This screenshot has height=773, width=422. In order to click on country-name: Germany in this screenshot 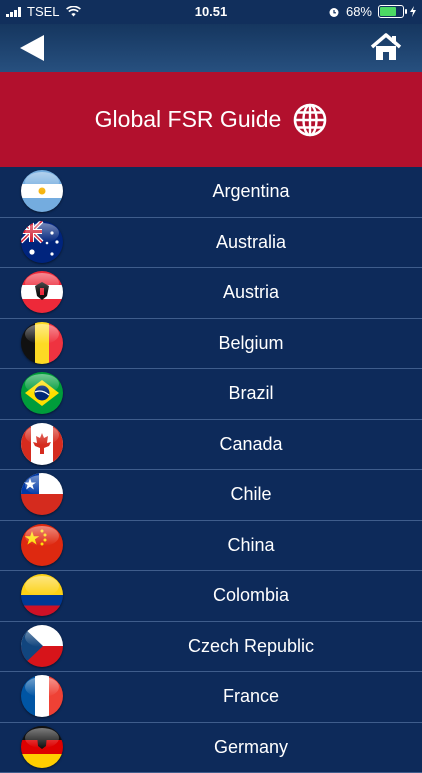, I will do `click(251, 747)`.